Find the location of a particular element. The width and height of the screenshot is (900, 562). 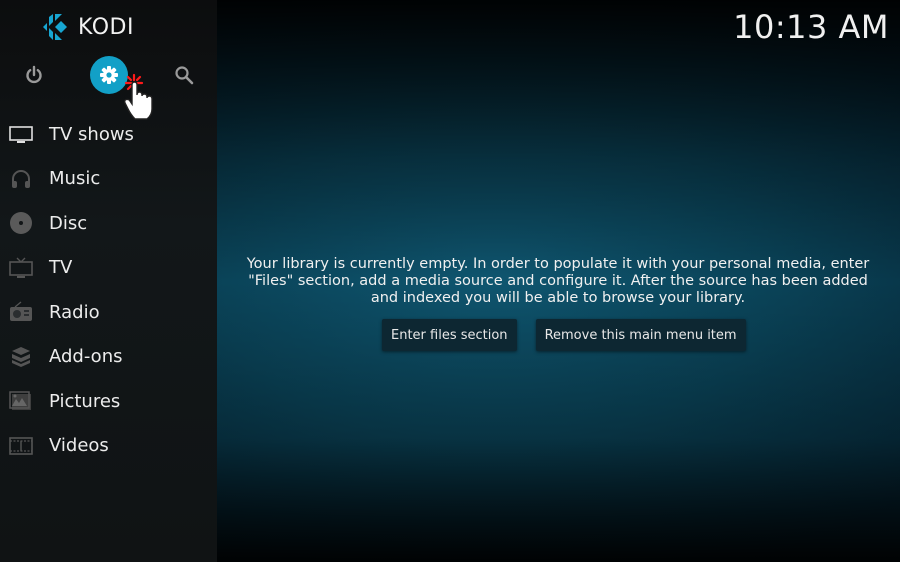

remove-main-menu-item-button: Remove this main menu item is located at coordinates (640, 335).